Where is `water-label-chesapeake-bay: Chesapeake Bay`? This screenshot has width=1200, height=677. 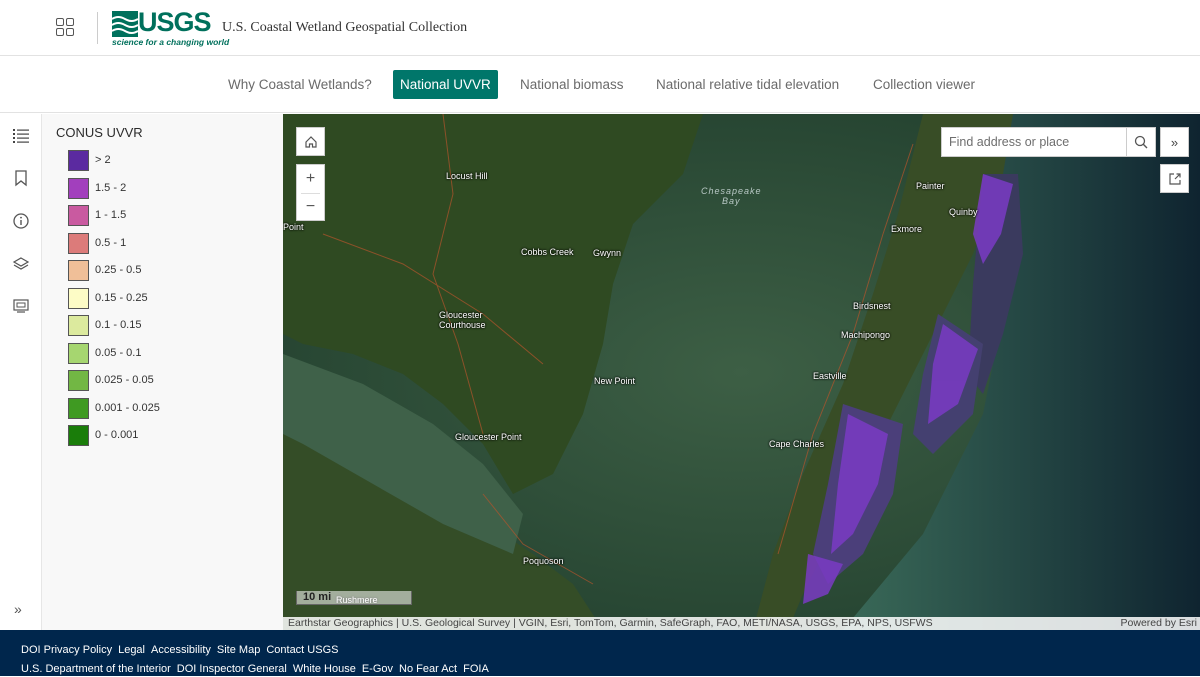
water-label-chesapeake-bay: Chesapeake Bay is located at coordinates (731, 196).